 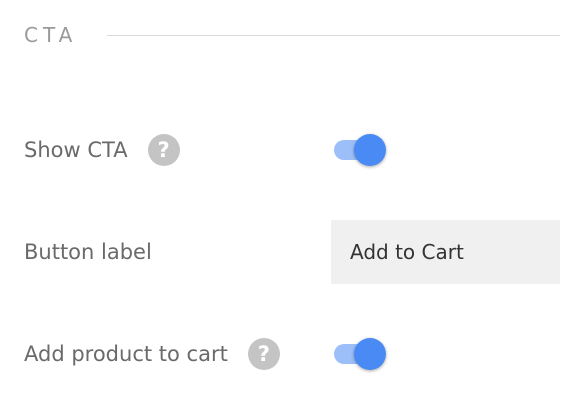 What do you see at coordinates (76, 150) in the screenshot?
I see `show-cta-label: Show CTA` at bounding box center [76, 150].